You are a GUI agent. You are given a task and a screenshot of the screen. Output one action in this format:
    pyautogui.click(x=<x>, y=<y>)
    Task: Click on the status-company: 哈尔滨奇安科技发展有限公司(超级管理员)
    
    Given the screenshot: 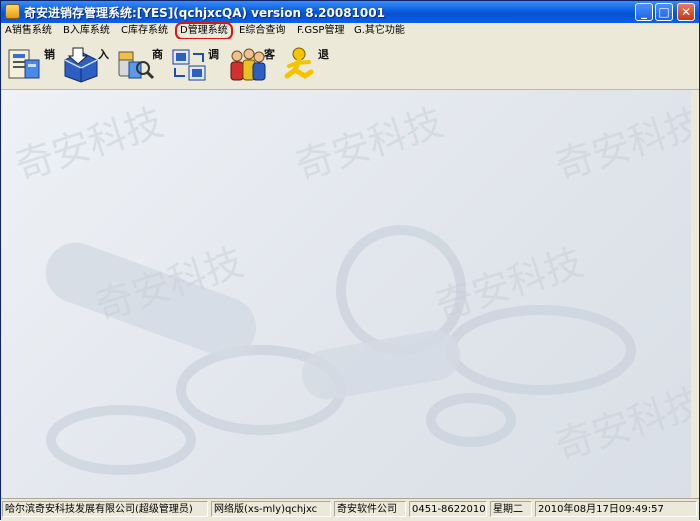 What is the action you would take?
    pyautogui.click(x=105, y=509)
    